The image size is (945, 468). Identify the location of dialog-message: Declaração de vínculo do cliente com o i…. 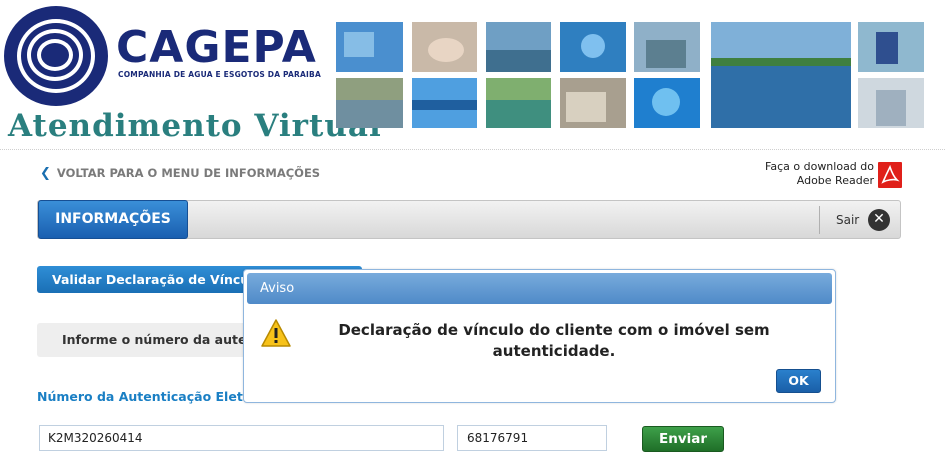
(554, 340).